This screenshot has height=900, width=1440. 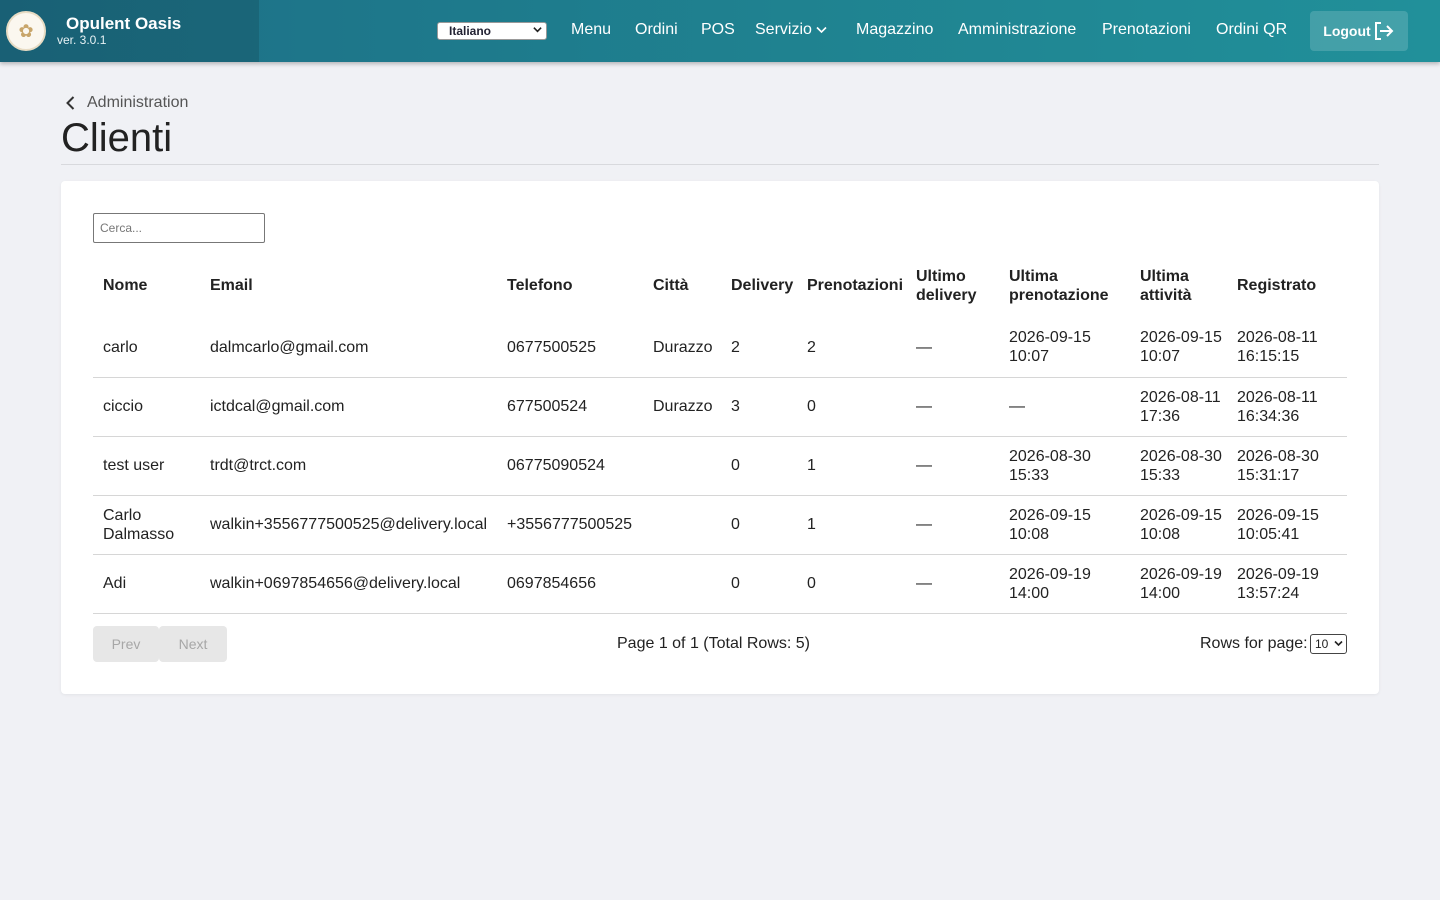 I want to click on cell-ultima-attivita: 2026-09-19 14:00, so click(x=1178, y=584).